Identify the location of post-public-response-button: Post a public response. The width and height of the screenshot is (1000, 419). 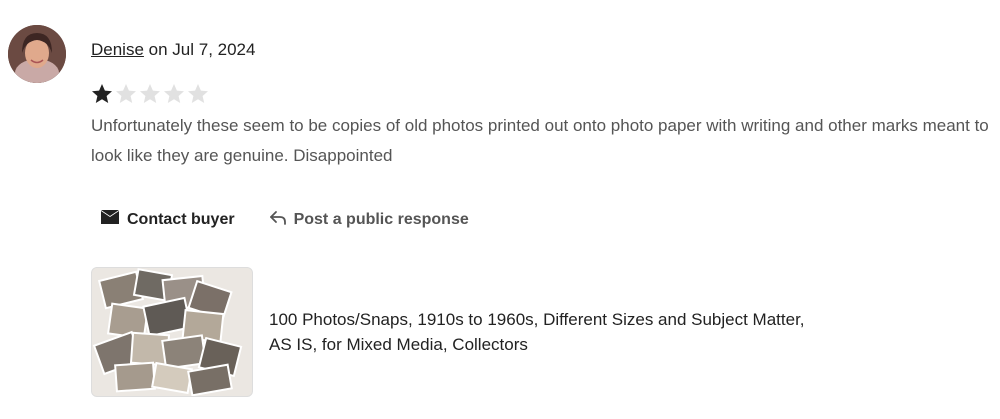
(369, 219).